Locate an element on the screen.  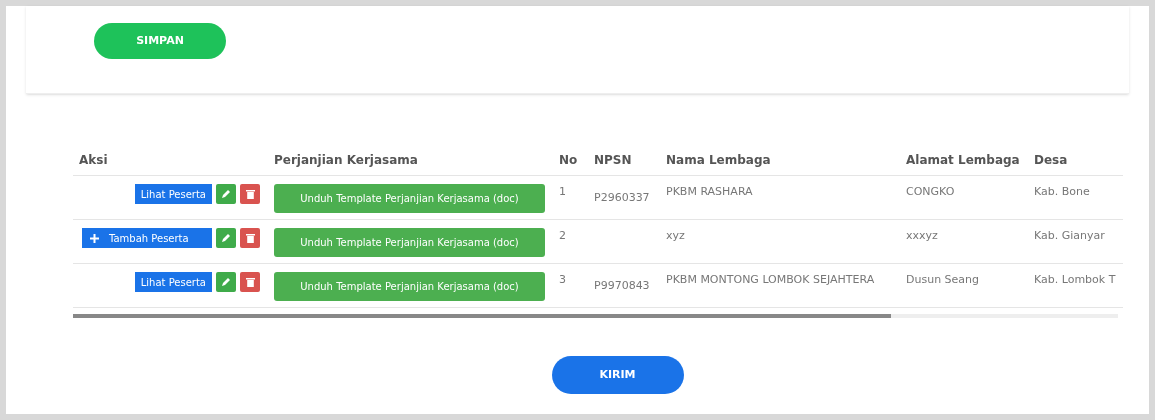
table-cell-text: PKBM MONTONG LOMBOK SEJAHTERA is located at coordinates (770, 280).